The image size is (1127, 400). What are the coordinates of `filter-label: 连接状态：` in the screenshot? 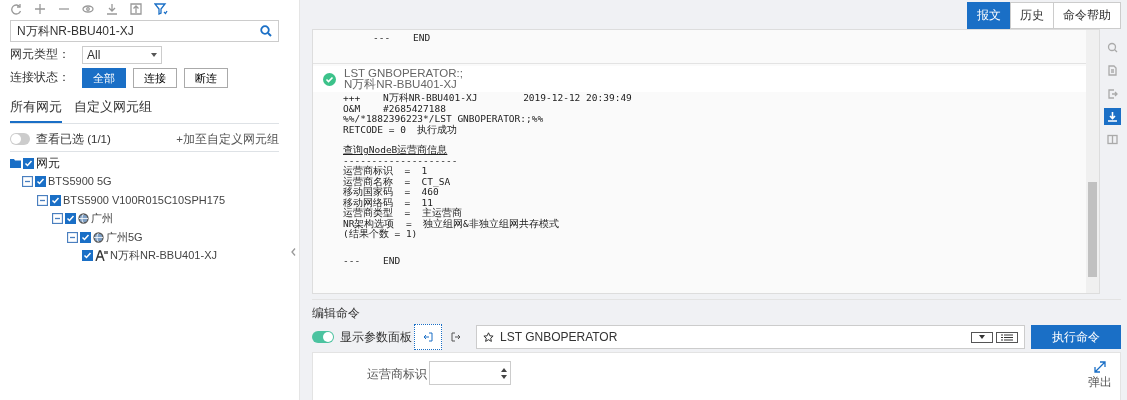 It's located at (40, 78).